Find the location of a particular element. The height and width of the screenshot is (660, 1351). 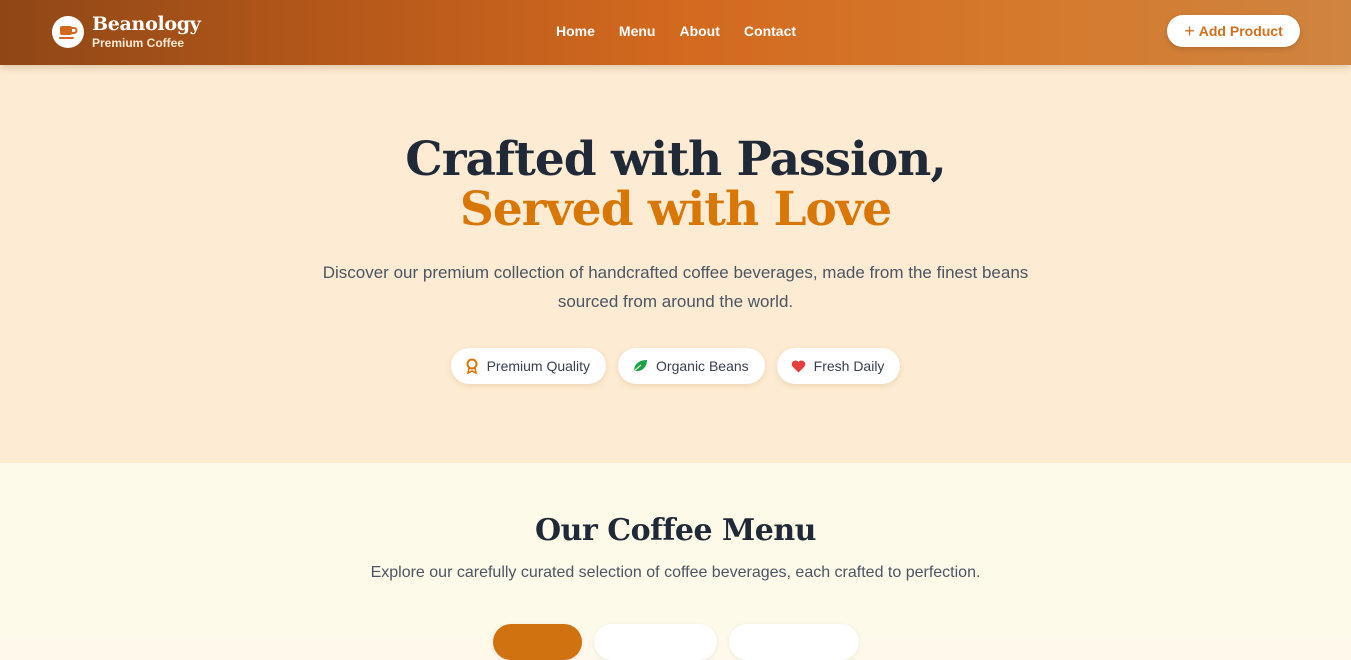

brand: Beanology Premium Coffee is located at coordinates (126, 31).